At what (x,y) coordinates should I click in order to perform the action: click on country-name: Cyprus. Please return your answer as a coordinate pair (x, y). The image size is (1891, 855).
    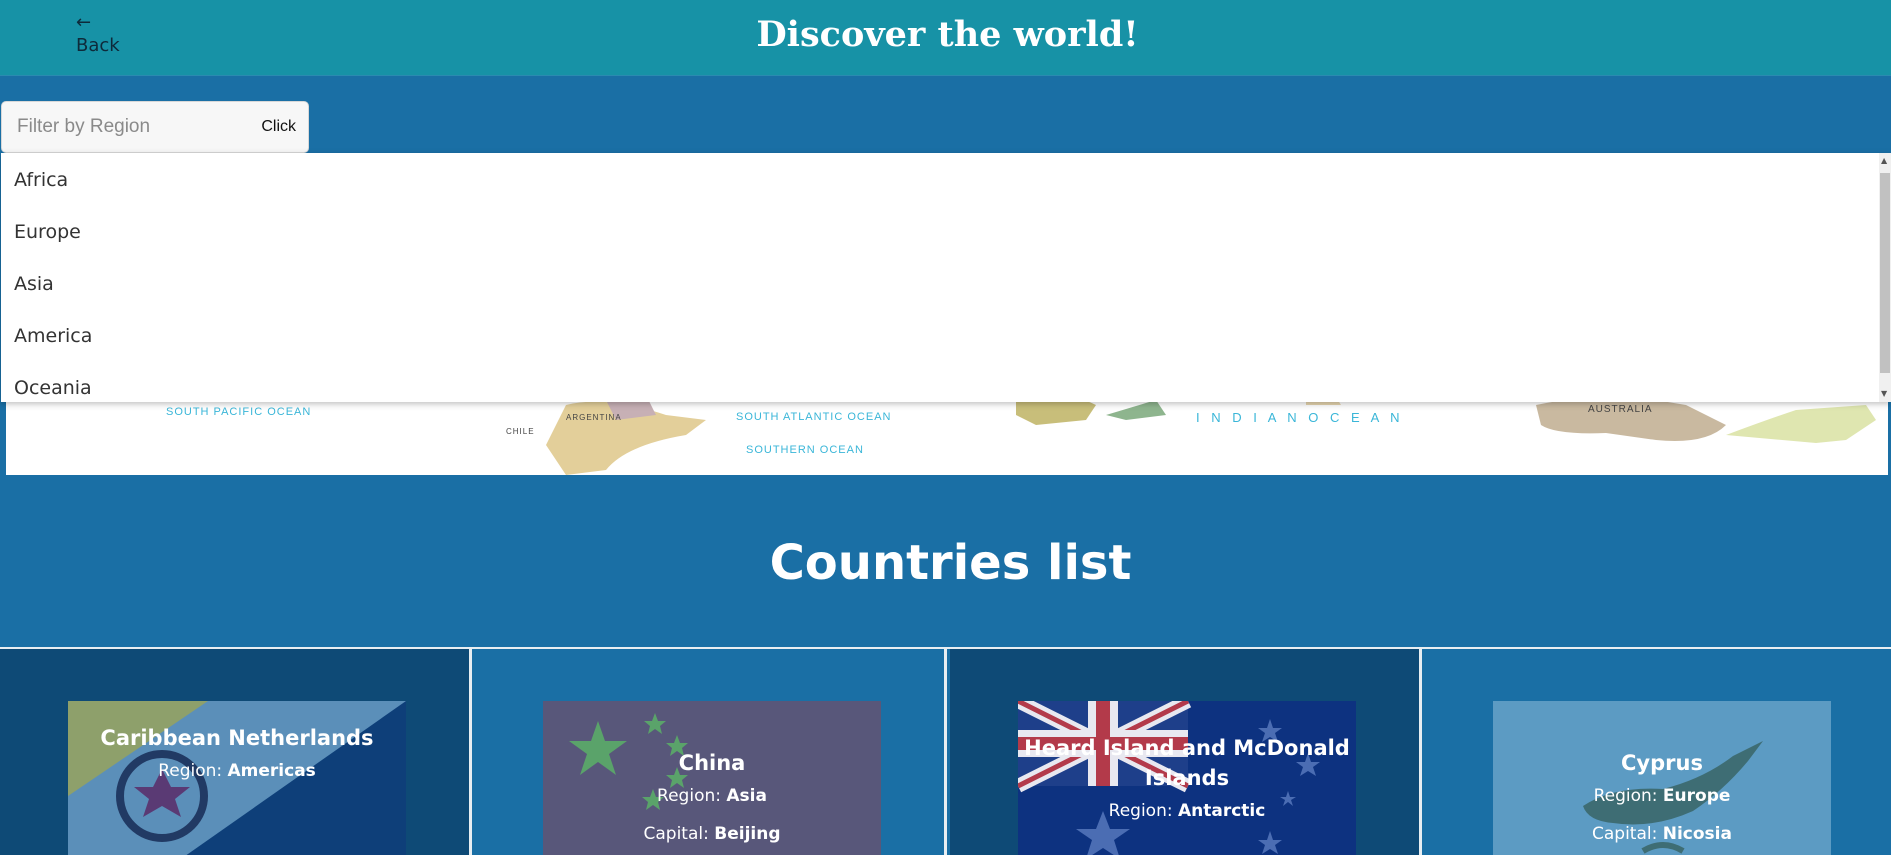
    Looking at the image, I should click on (1662, 763).